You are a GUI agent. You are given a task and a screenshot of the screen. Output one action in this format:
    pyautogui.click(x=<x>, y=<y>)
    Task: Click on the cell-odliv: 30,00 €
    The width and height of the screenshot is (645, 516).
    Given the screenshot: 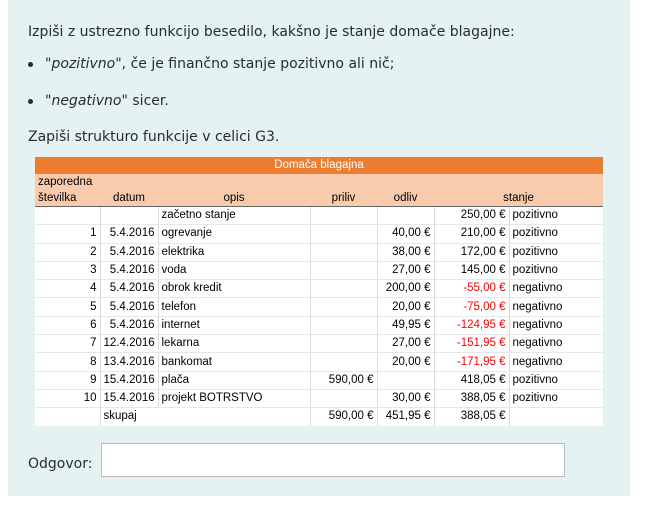 What is the action you would take?
    pyautogui.click(x=406, y=399)
    